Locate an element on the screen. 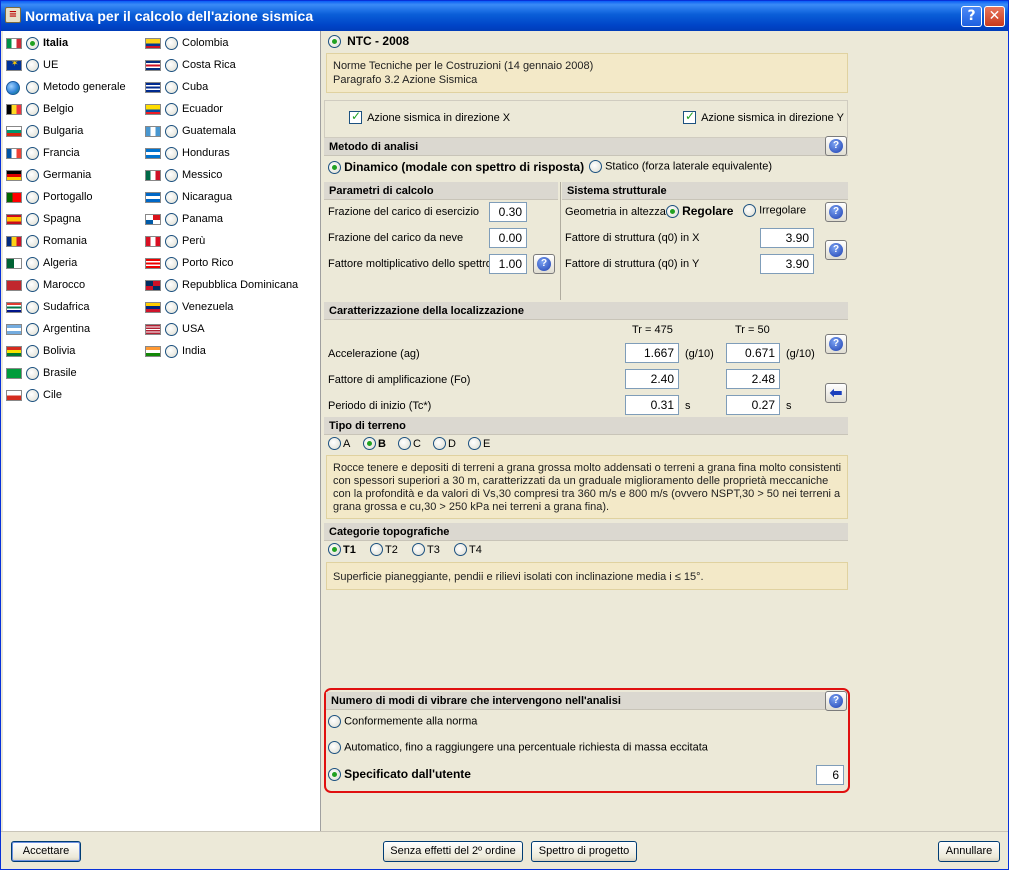 The width and height of the screenshot is (1009, 870). soil-option: A is located at coordinates (339, 443).